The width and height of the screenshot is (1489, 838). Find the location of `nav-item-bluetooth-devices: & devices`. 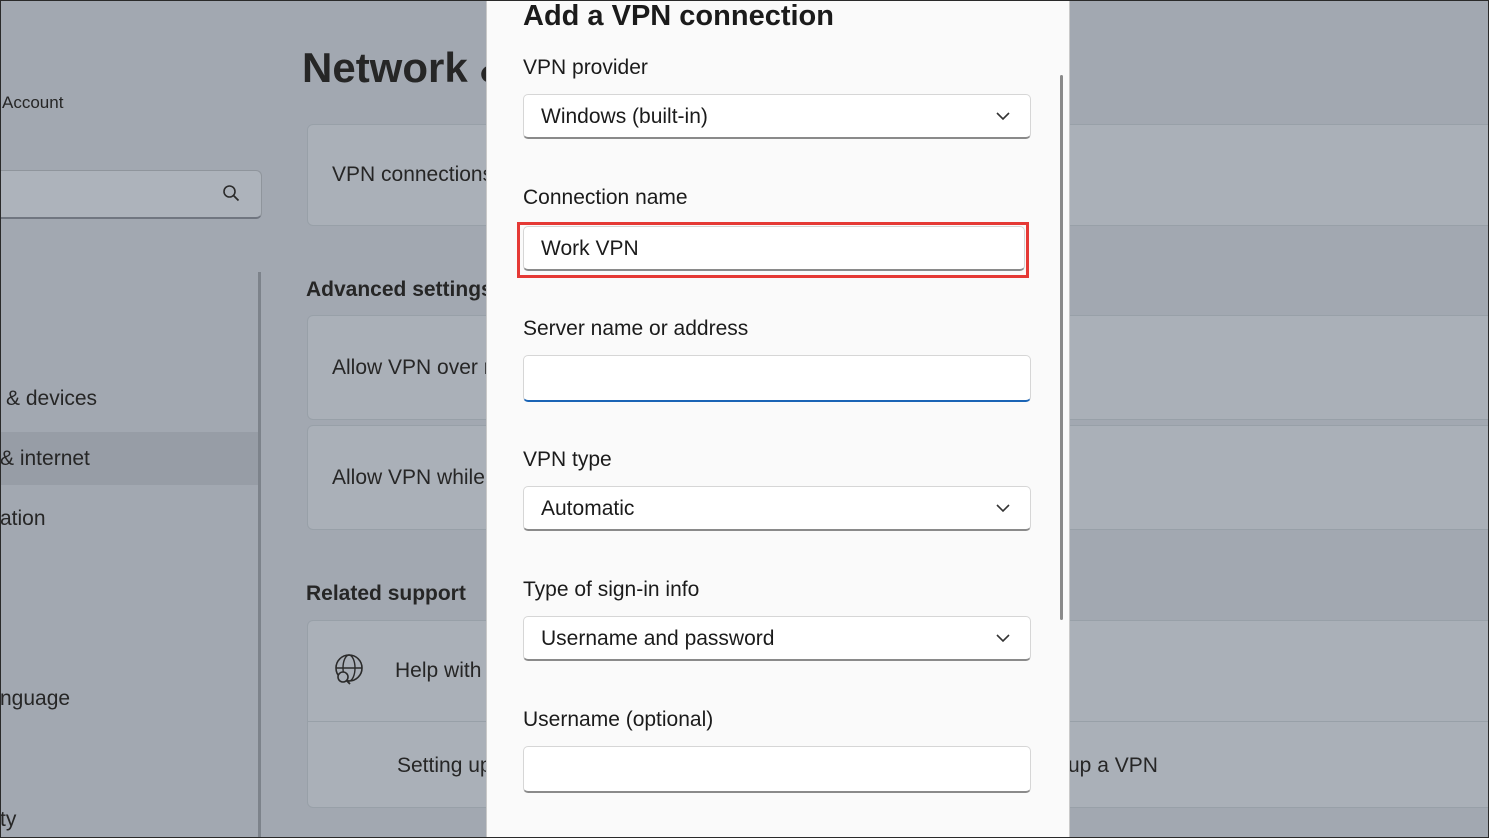

nav-item-bluetooth-devices: & devices is located at coordinates (51, 399).